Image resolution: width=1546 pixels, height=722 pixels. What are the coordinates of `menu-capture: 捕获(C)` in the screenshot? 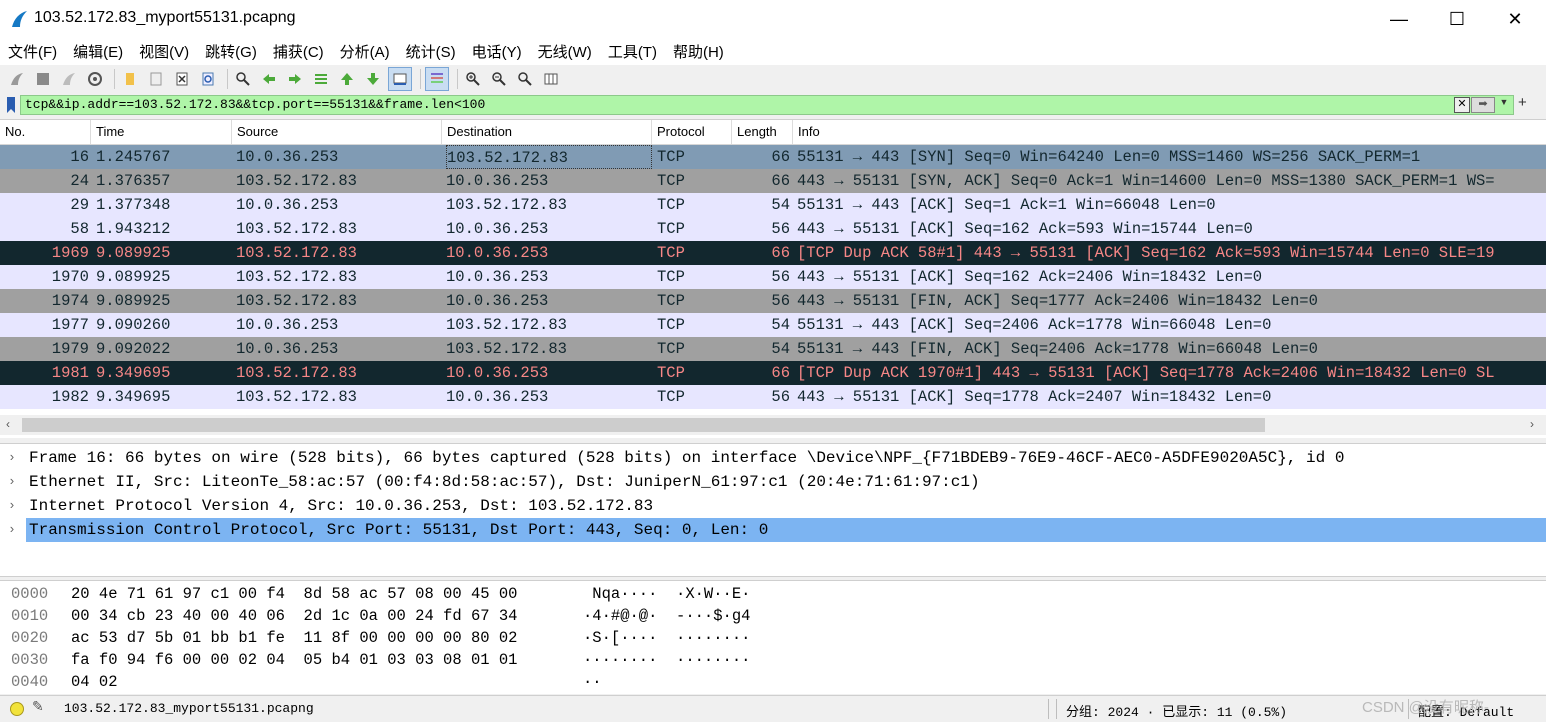 It's located at (298, 51).